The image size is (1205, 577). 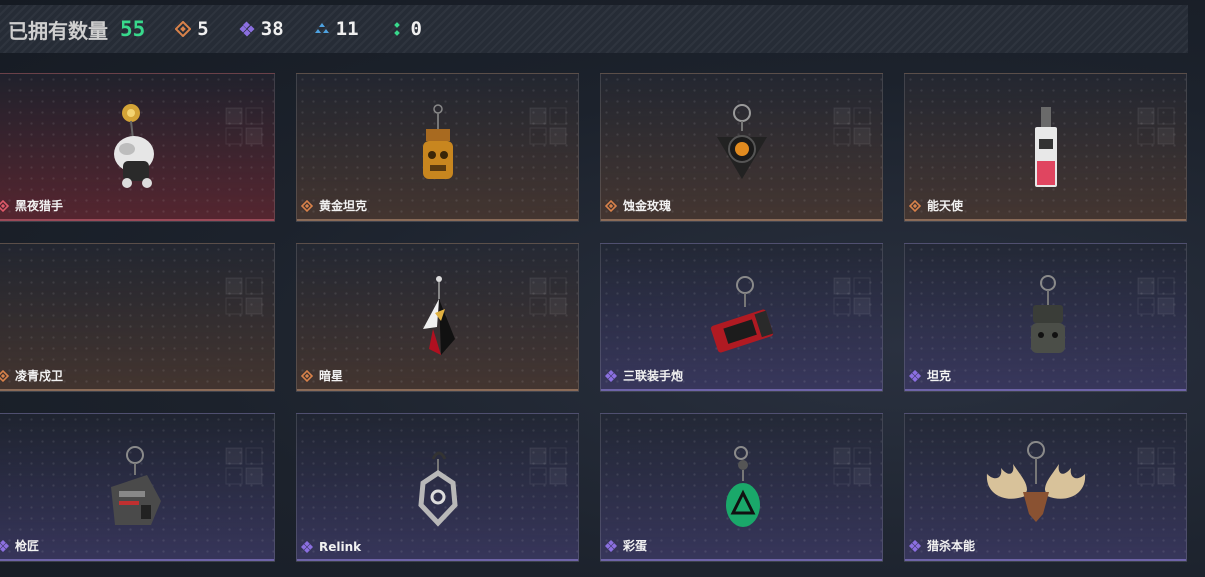 I want to click on item-label: 猎杀本能, so click(x=942, y=545).